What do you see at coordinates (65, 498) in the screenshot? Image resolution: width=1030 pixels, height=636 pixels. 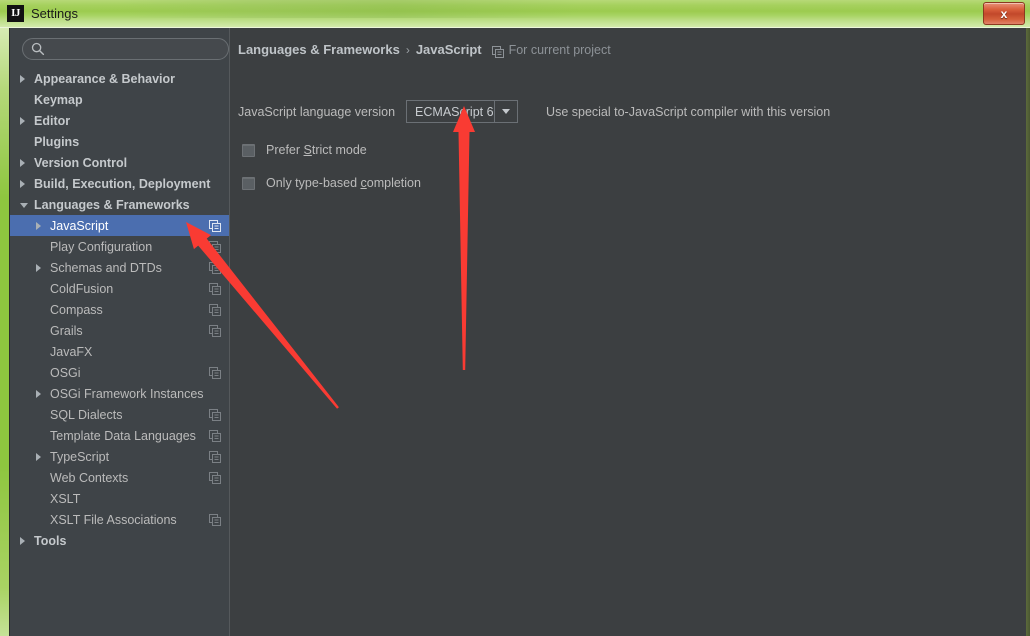 I see `sidebar-item-label: XSLT` at bounding box center [65, 498].